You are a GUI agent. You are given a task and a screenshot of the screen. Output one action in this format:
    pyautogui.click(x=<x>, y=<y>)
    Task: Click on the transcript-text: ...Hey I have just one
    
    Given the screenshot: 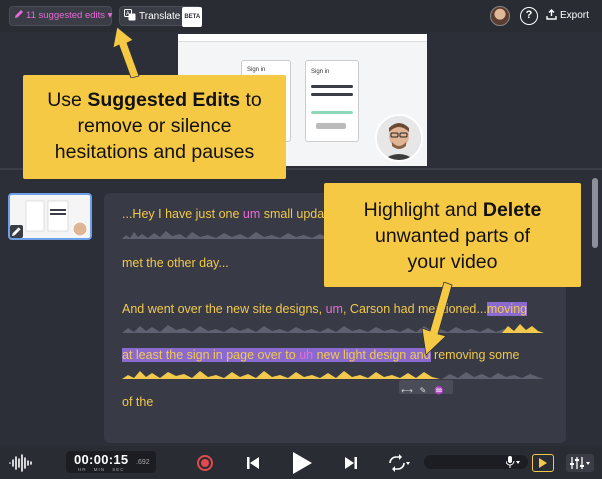 What is the action you would take?
    pyautogui.click(x=182, y=214)
    